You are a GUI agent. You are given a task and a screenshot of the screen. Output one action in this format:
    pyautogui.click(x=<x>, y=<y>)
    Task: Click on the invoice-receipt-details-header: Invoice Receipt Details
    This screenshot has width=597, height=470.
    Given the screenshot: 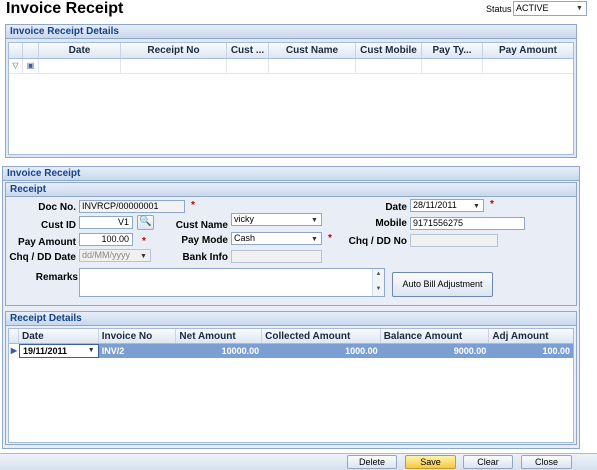 What is the action you would take?
    pyautogui.click(x=291, y=32)
    